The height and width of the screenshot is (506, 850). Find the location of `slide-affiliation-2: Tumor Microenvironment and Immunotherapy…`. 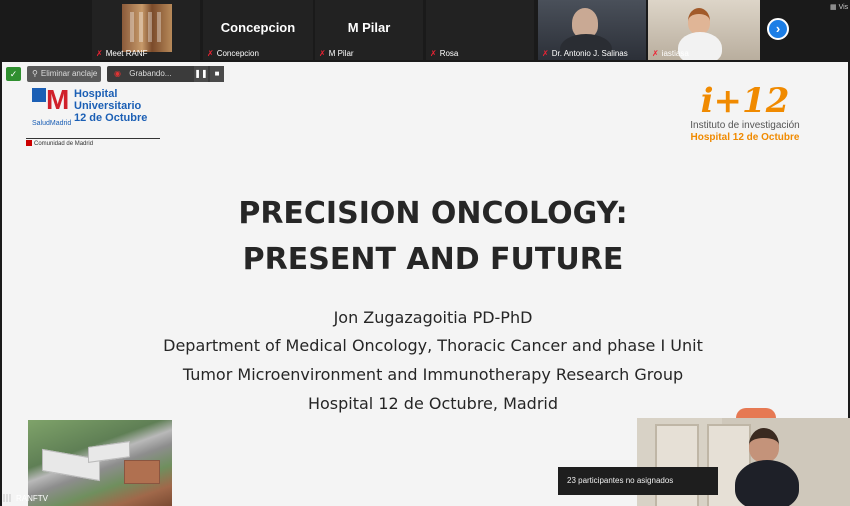

slide-affiliation-2: Tumor Microenvironment and Immunotherapy… is located at coordinates (433, 374).